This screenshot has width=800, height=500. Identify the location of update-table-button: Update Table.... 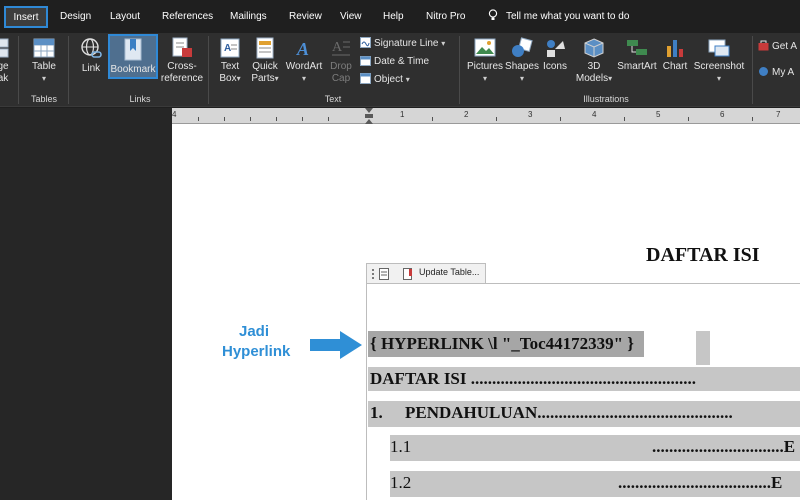
(449, 272).